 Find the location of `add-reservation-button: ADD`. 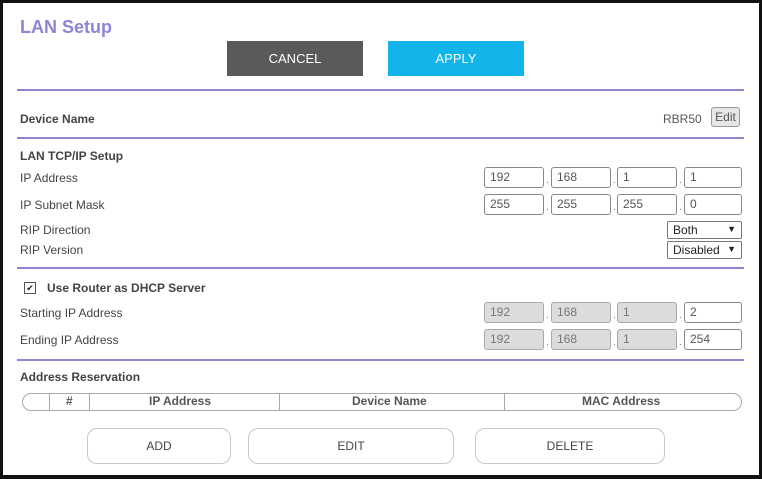

add-reservation-button: ADD is located at coordinates (159, 446).